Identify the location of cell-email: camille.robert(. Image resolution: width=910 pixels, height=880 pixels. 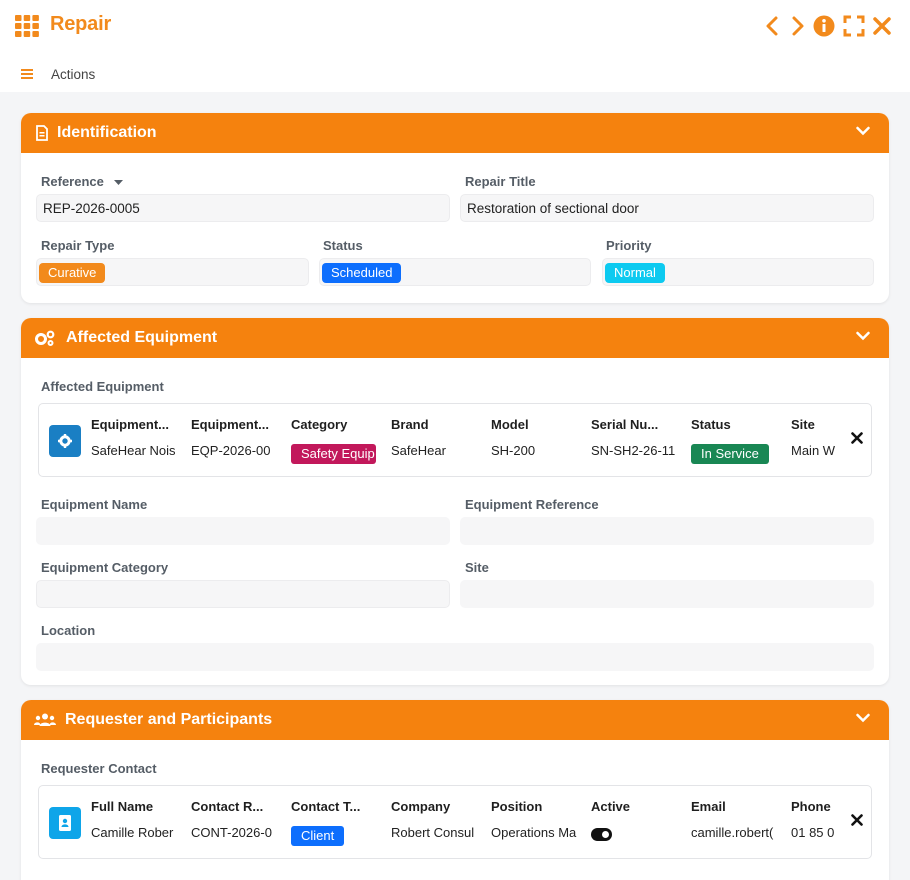
(734, 832).